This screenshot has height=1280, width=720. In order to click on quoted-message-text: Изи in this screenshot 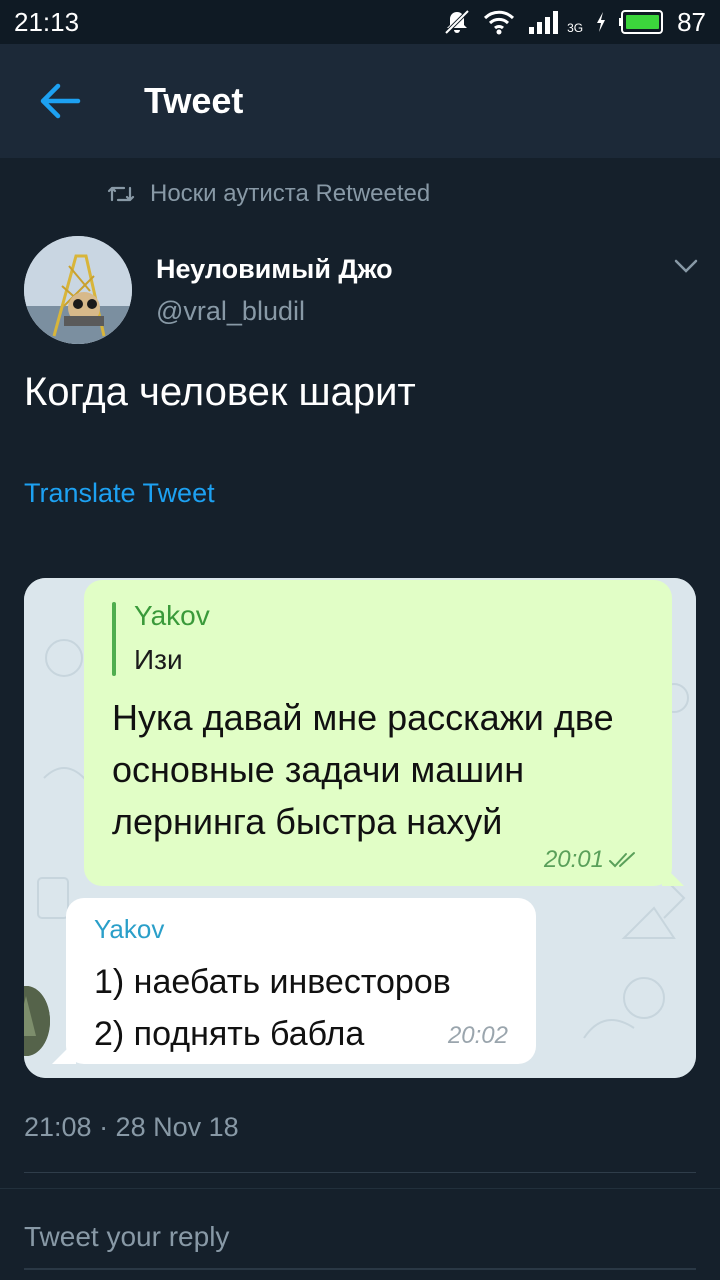, I will do `click(158, 659)`.